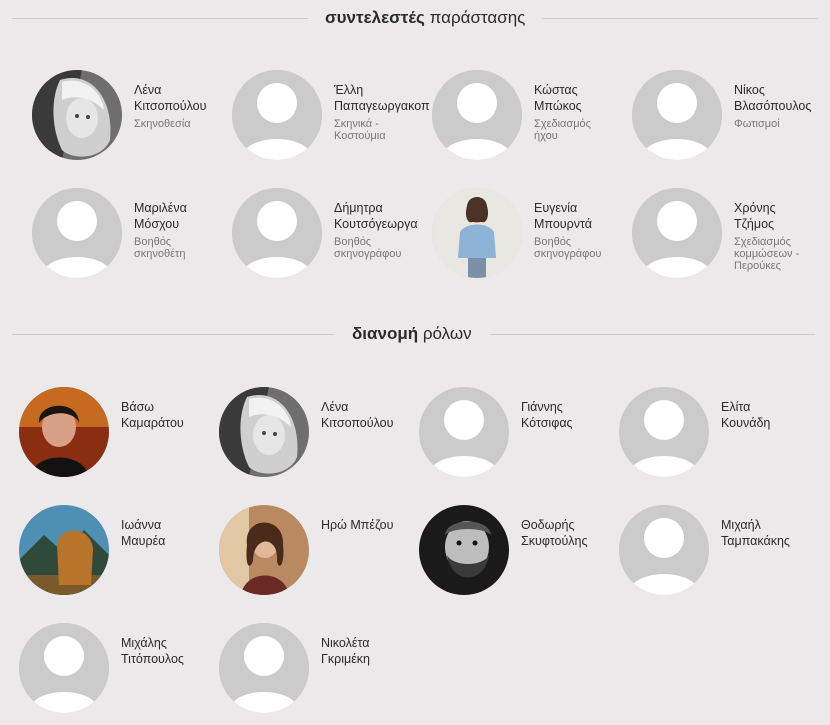  I want to click on person-info: Λένα Κιτσοπούλου, so click(371, 415).